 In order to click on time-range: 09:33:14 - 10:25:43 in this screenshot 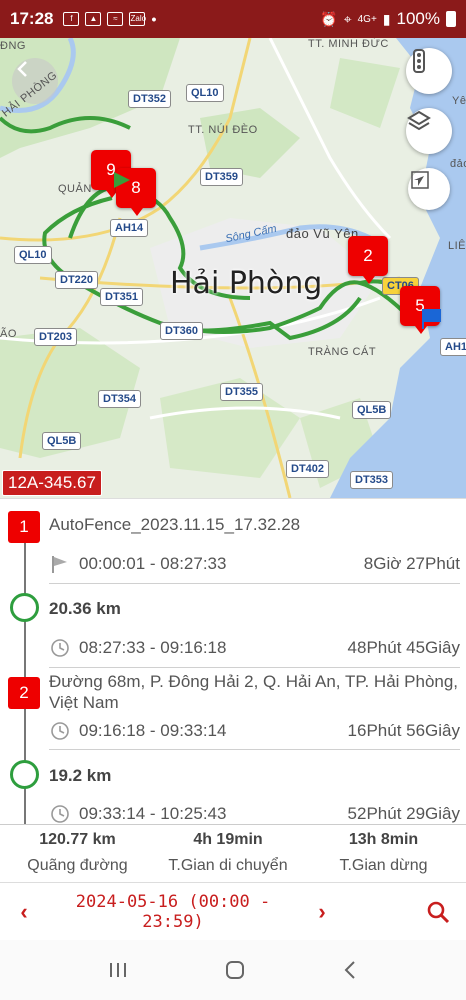, I will do `click(153, 813)`.